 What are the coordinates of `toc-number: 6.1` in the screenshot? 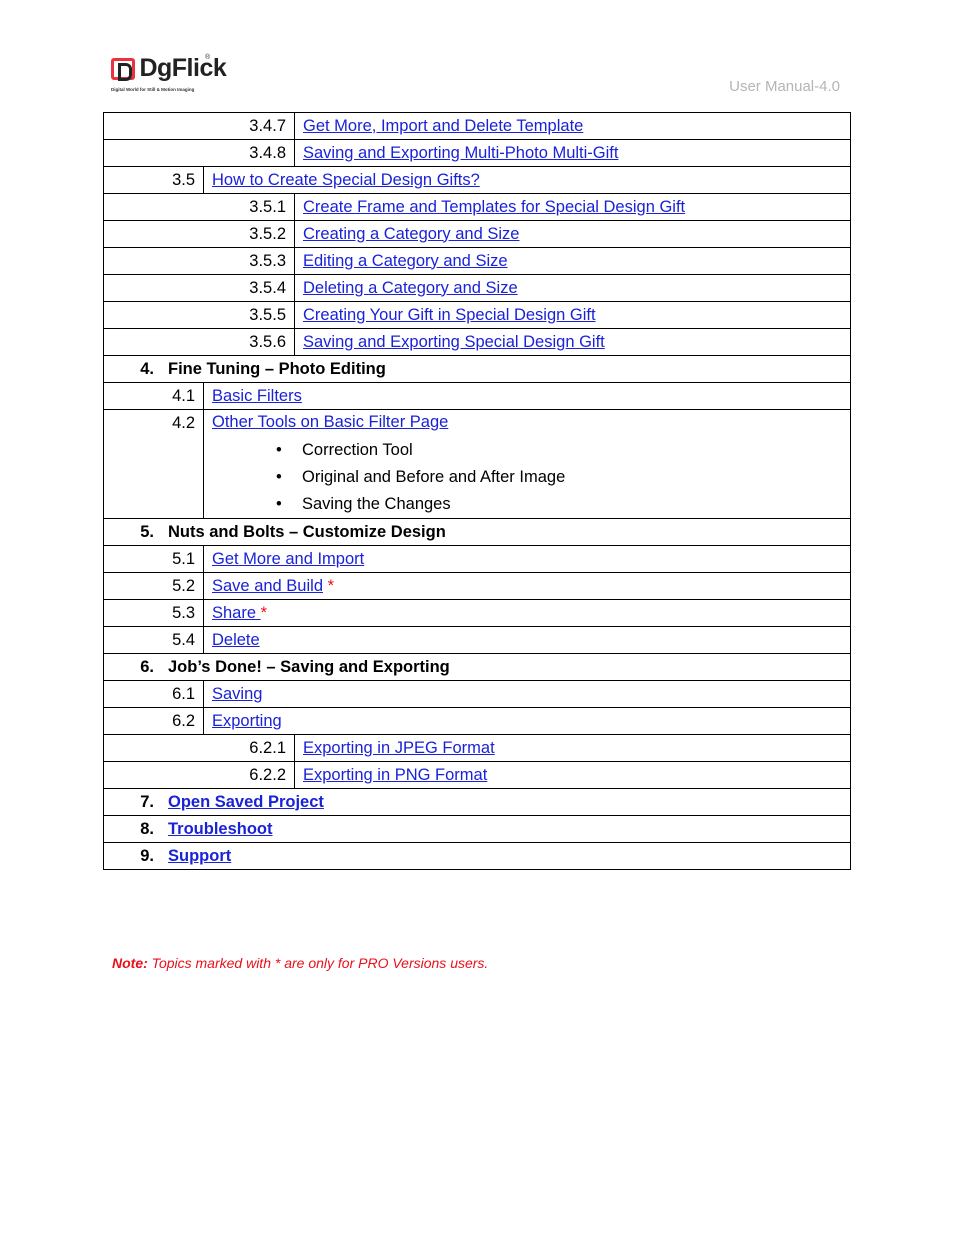 It's located at (153, 694).